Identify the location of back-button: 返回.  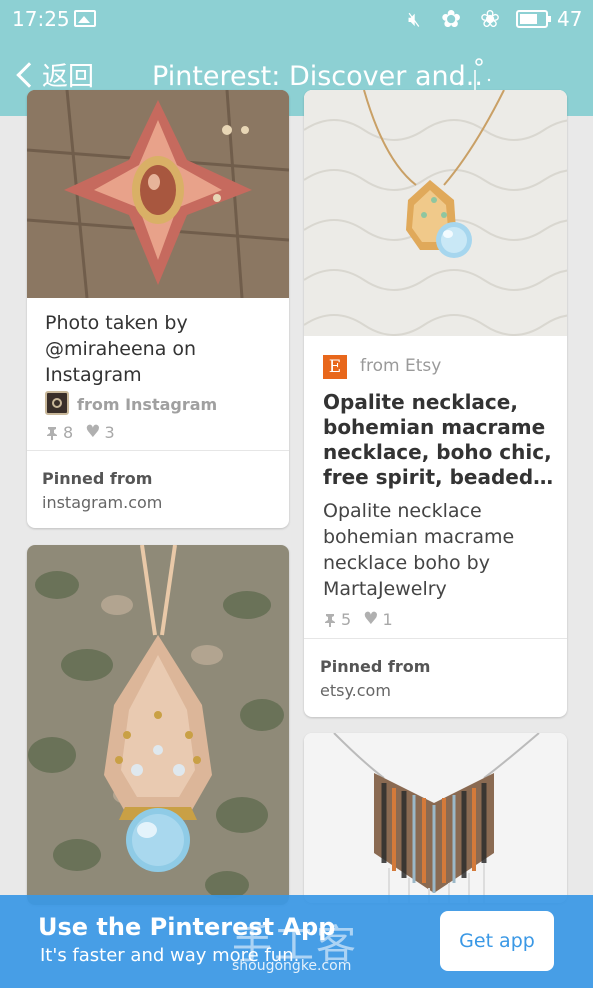
(53, 74).